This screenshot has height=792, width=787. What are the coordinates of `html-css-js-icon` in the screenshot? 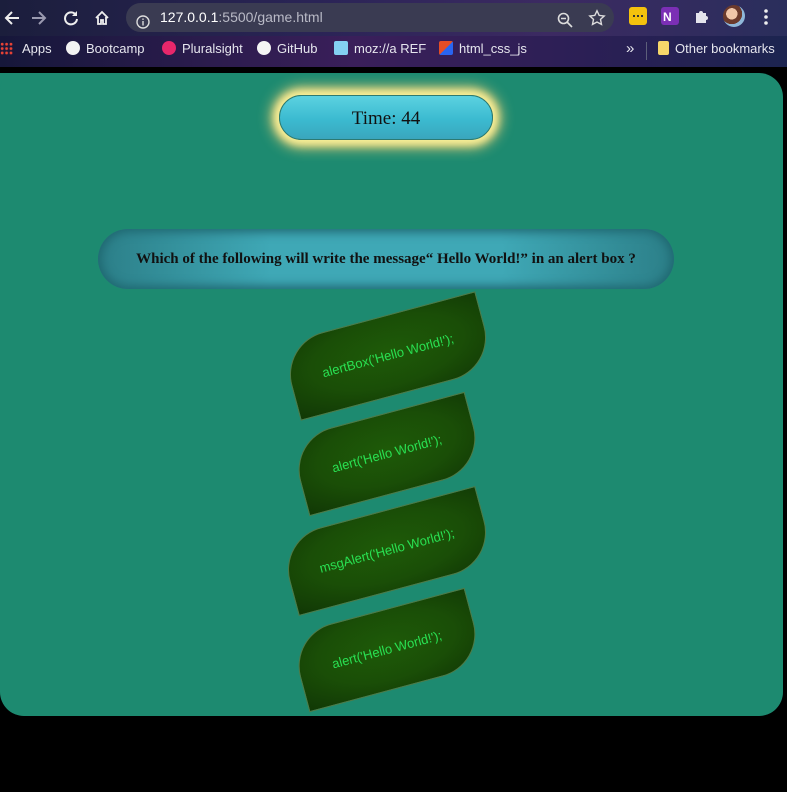 It's located at (446, 48).